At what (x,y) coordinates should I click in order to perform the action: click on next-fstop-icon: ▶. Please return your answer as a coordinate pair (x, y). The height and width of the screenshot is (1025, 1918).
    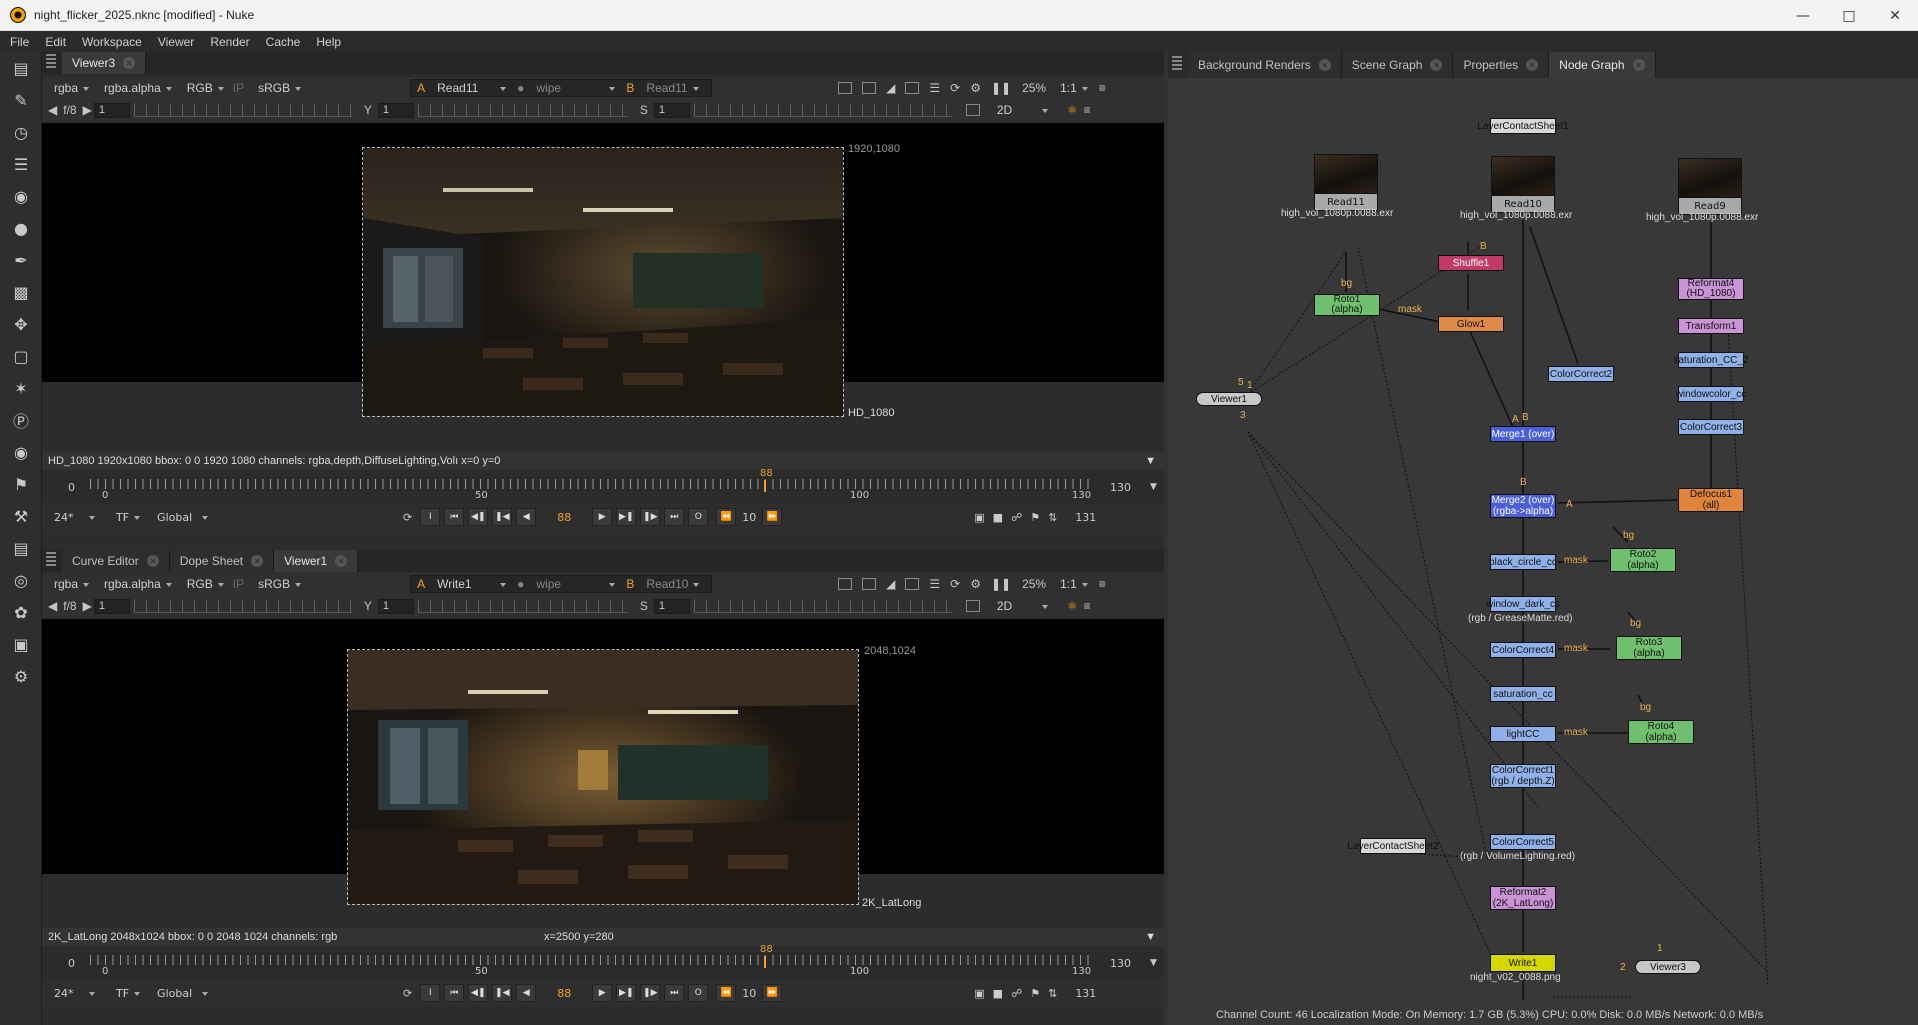
    Looking at the image, I should click on (87, 110).